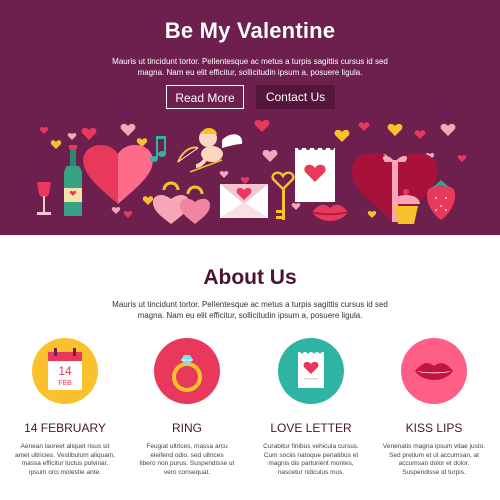  I want to click on feature-title: KISS LIPS, so click(434, 428).